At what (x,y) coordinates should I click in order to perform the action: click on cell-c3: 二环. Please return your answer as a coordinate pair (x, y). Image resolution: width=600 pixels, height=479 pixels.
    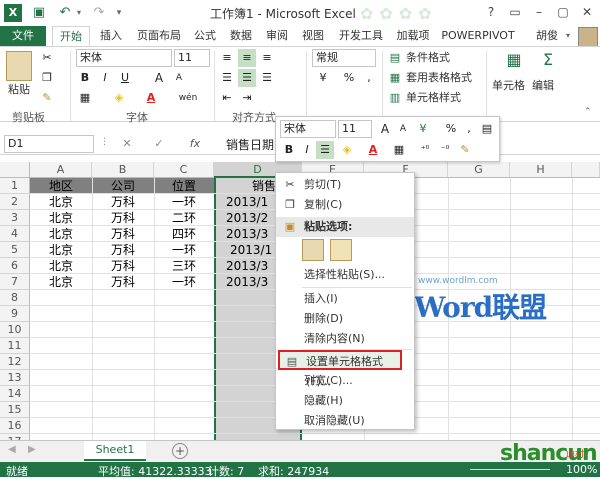
    Looking at the image, I should click on (184, 218).